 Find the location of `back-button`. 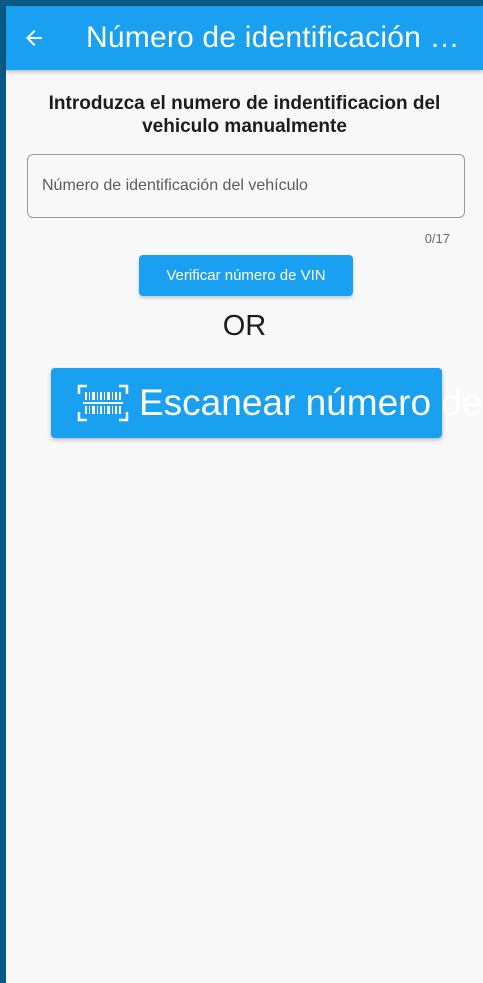

back-button is located at coordinates (34, 38).